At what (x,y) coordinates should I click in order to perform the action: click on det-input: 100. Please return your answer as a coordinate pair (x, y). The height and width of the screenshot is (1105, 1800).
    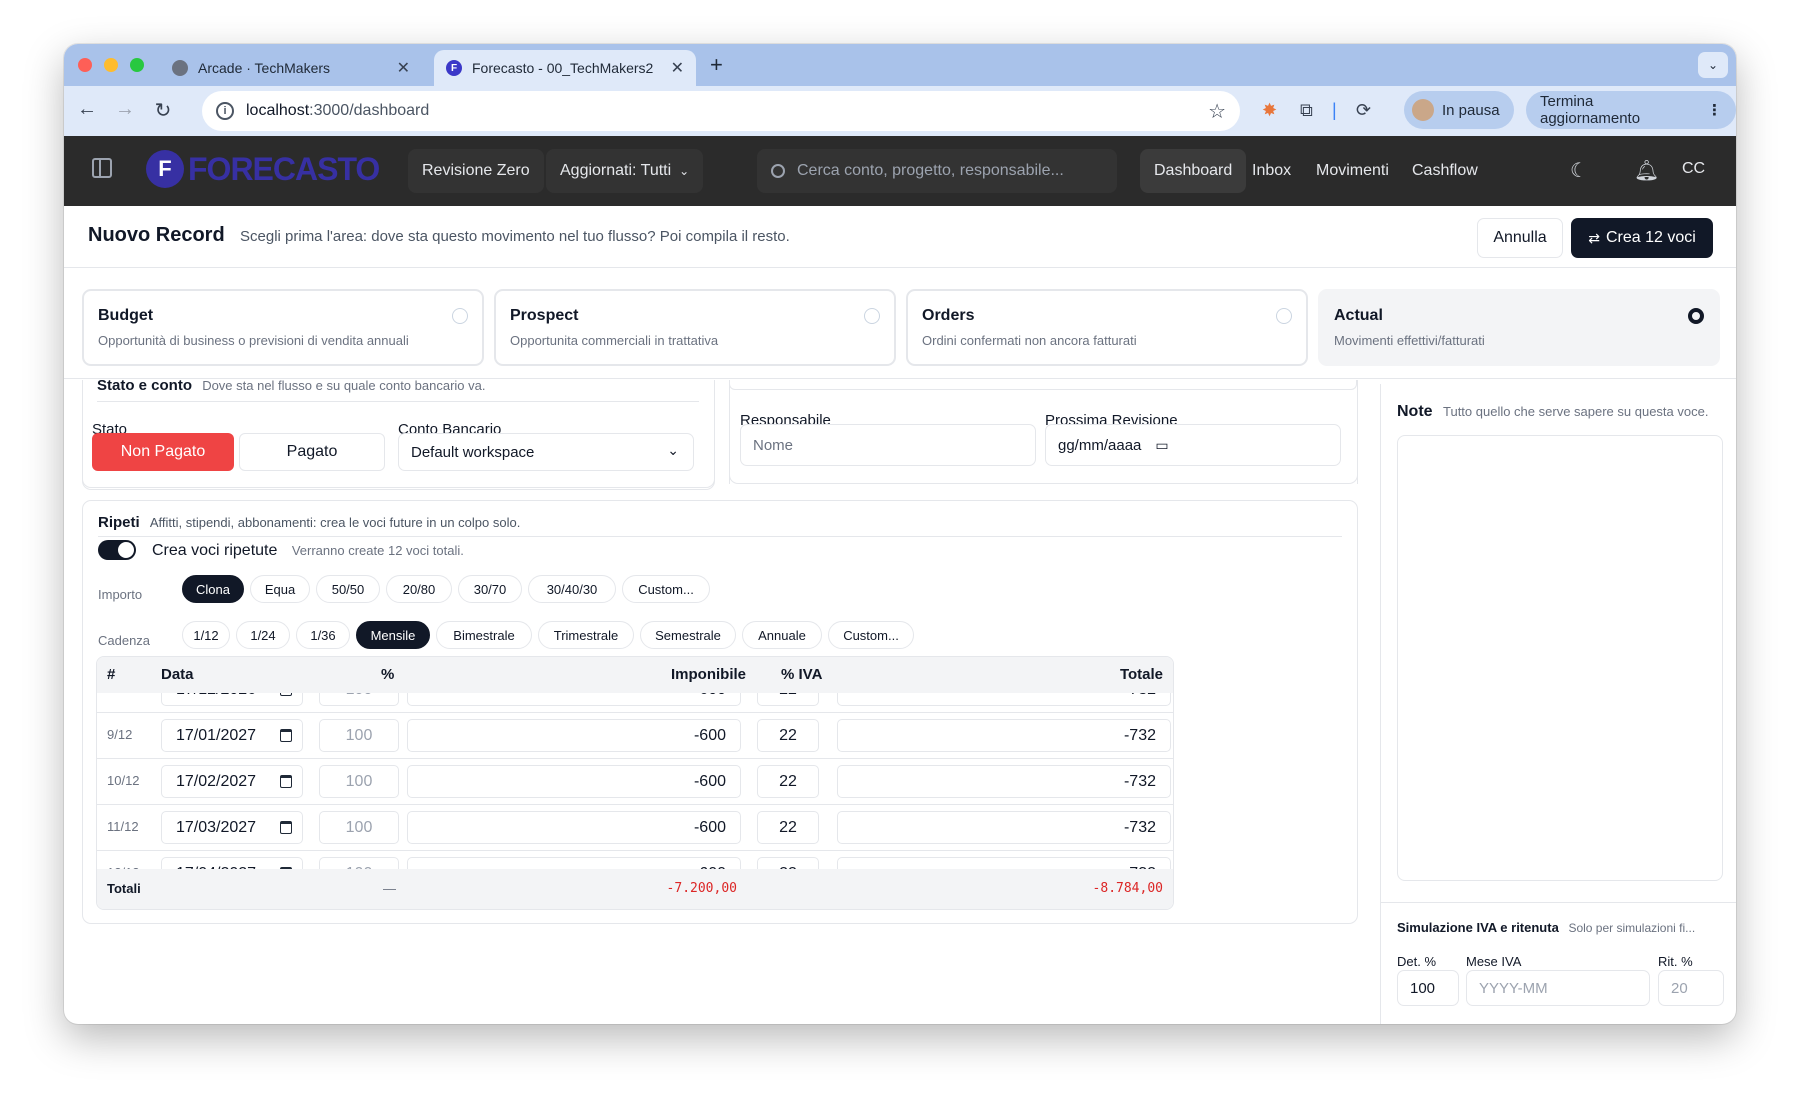
    Looking at the image, I should click on (1428, 988).